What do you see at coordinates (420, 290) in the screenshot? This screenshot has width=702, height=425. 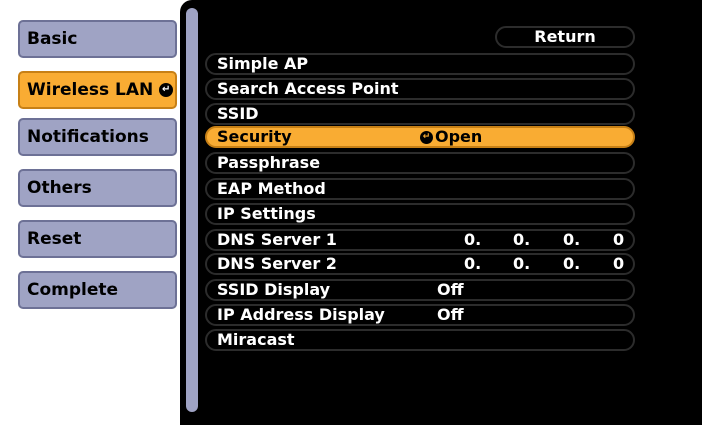 I see `row-ssid-display: SSID Display Off` at bounding box center [420, 290].